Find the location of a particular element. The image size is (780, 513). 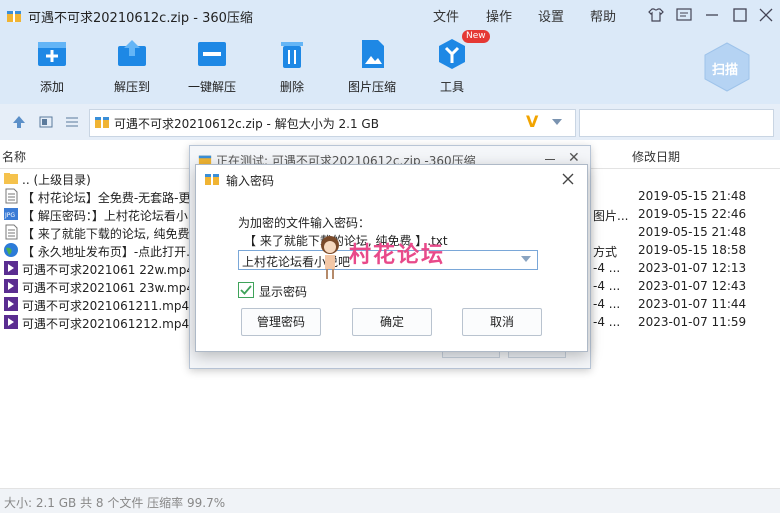

status-text: 大小: 2.1 GB 共 8 个文件 压缩率 99.7% is located at coordinates (115, 503).